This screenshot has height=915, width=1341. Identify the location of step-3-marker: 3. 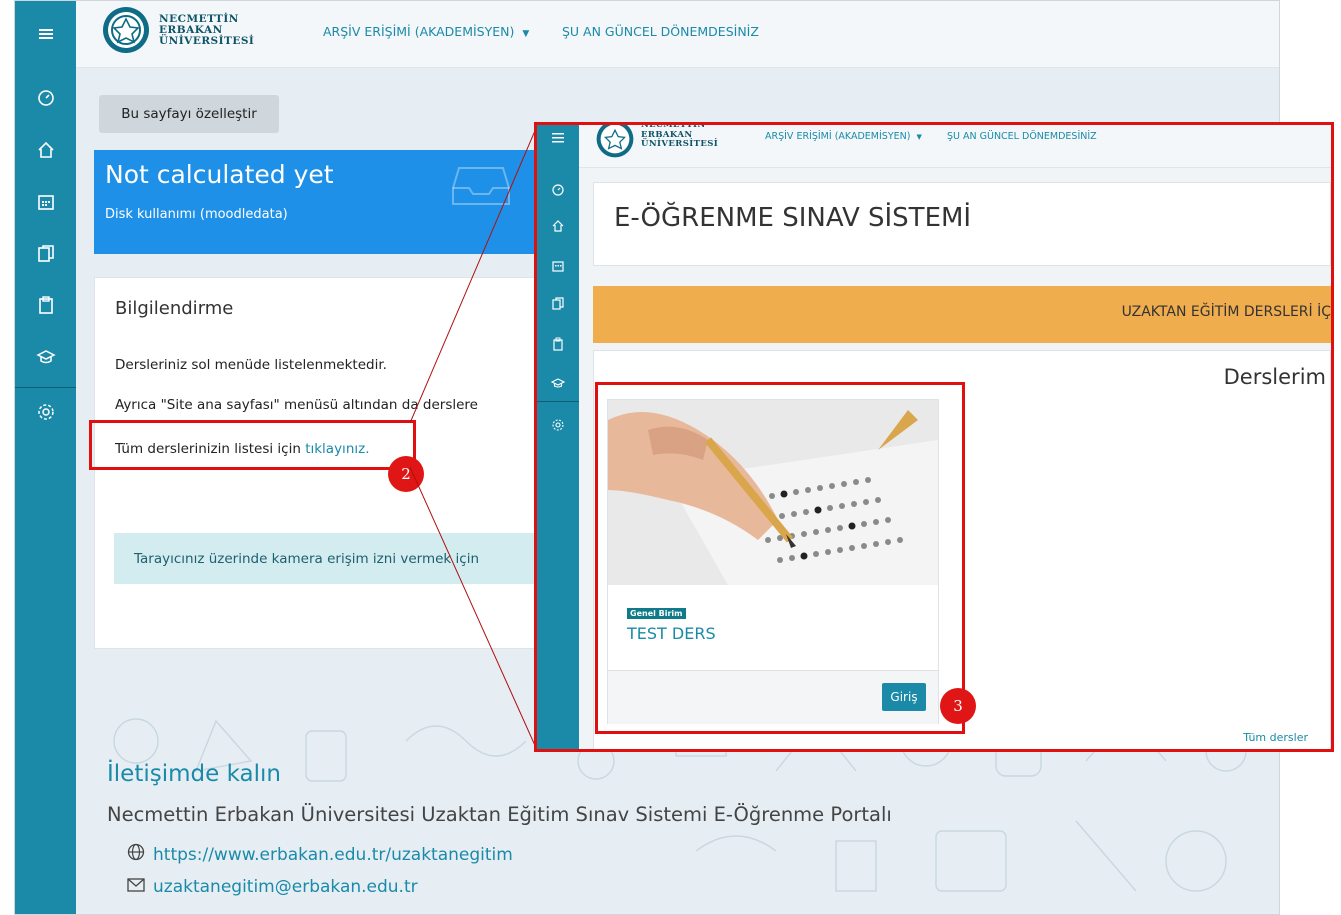
(958, 706).